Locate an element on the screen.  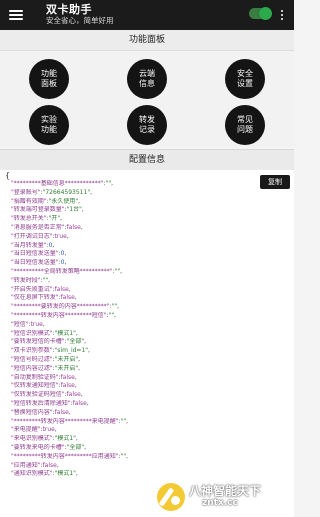
config-line: "自动复制验证码":false, is located at coordinates (44, 377).